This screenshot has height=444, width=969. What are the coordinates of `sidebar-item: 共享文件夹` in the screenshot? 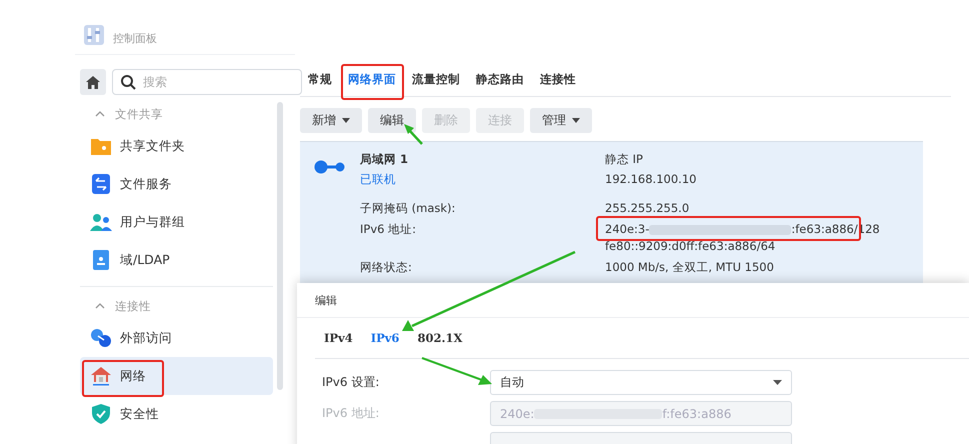 It's located at (176, 146).